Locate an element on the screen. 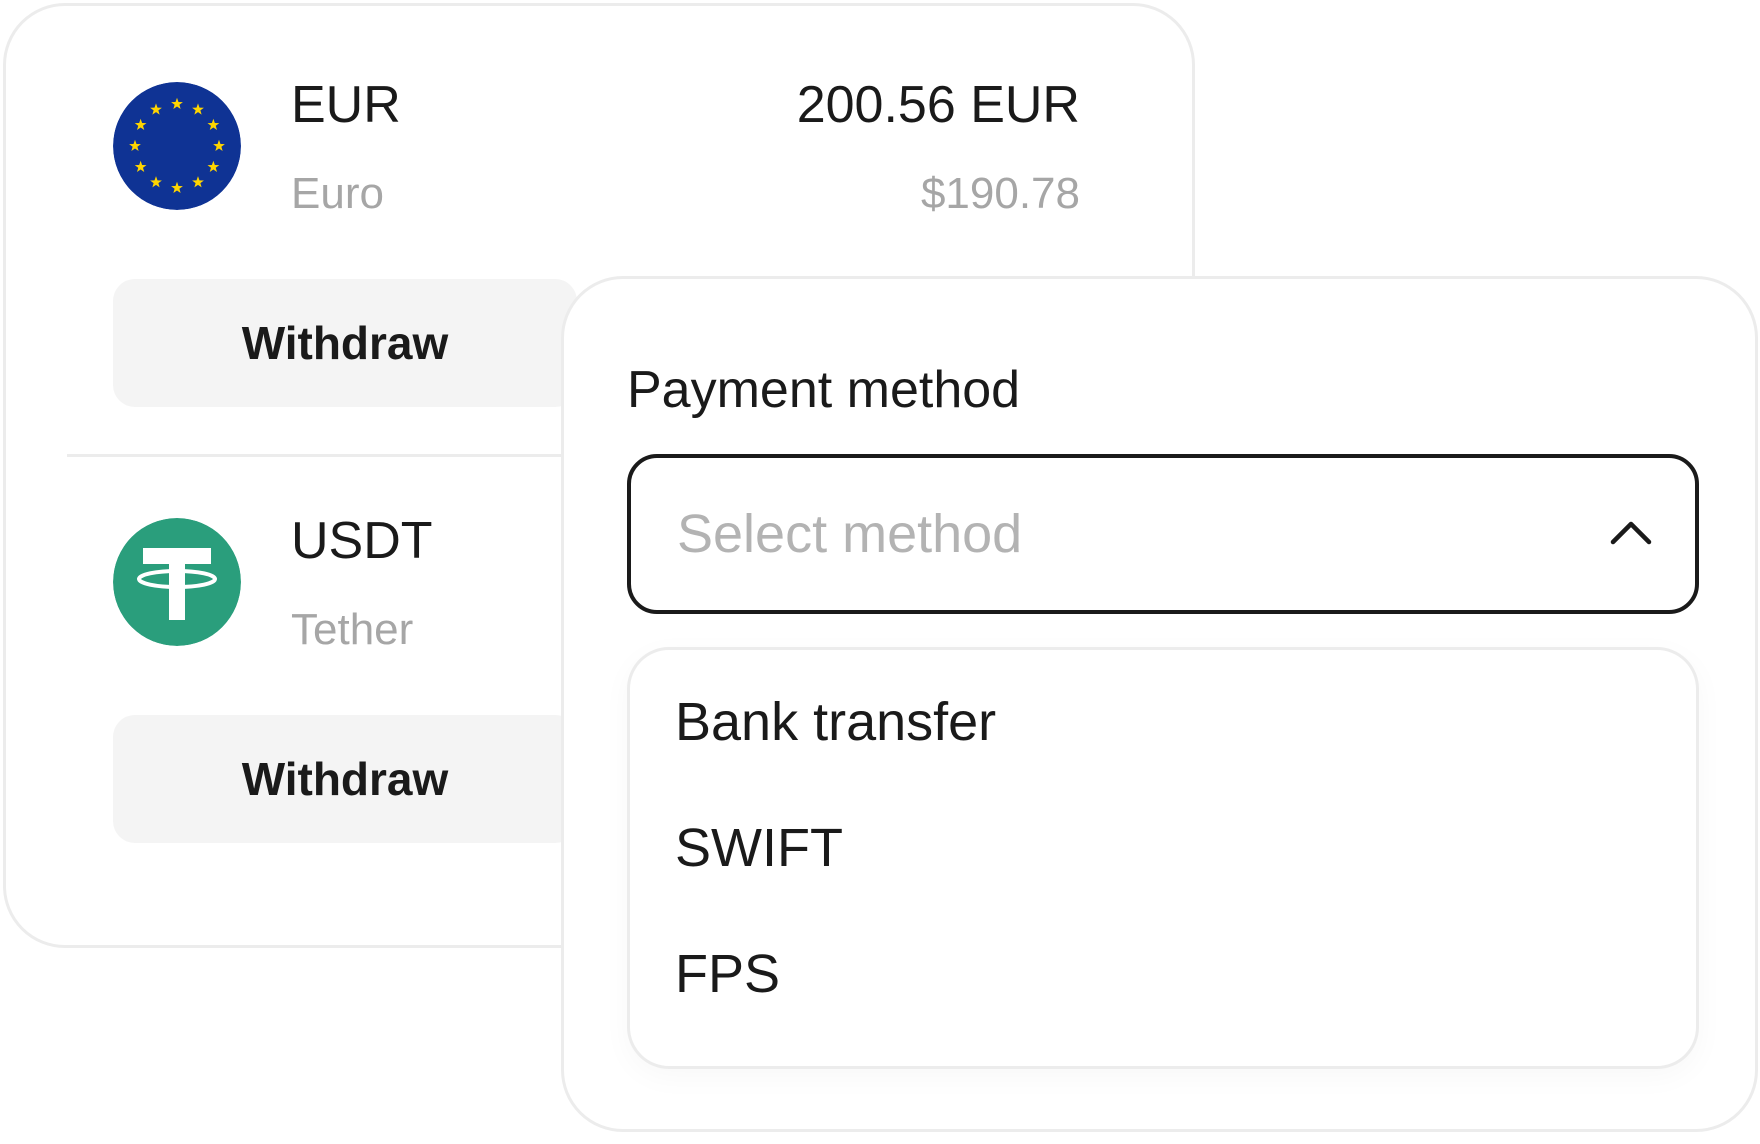 The height and width of the screenshot is (1144, 1760). payment-method-label: Payment method is located at coordinates (824, 390).